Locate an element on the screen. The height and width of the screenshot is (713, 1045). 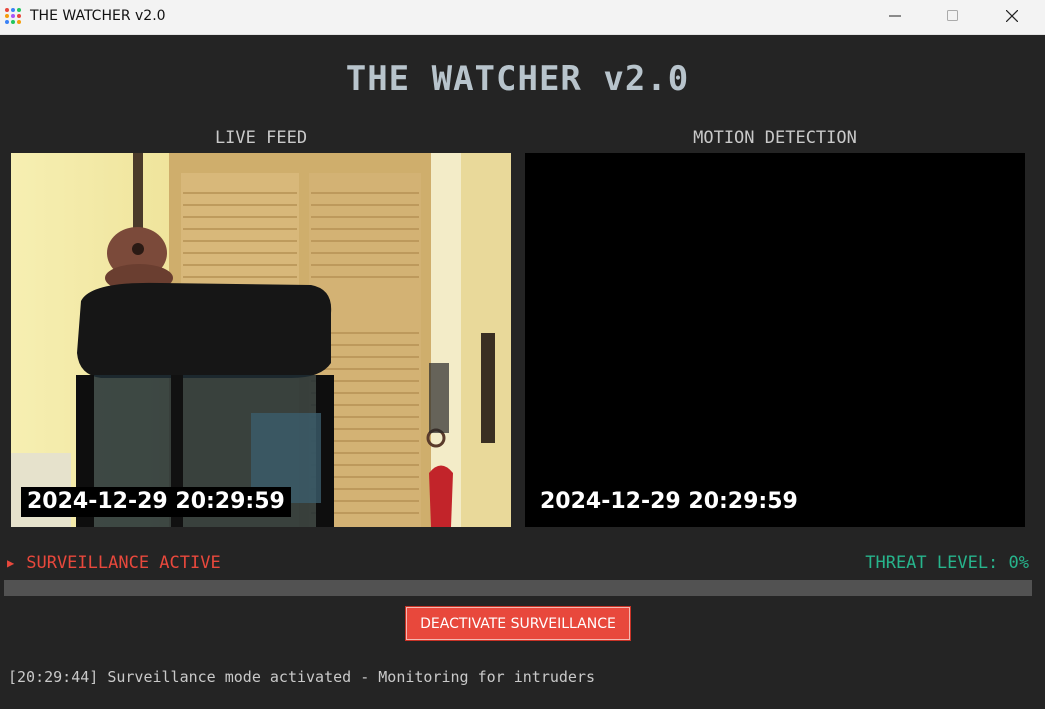
maximize-icon is located at coordinates (952, 15).